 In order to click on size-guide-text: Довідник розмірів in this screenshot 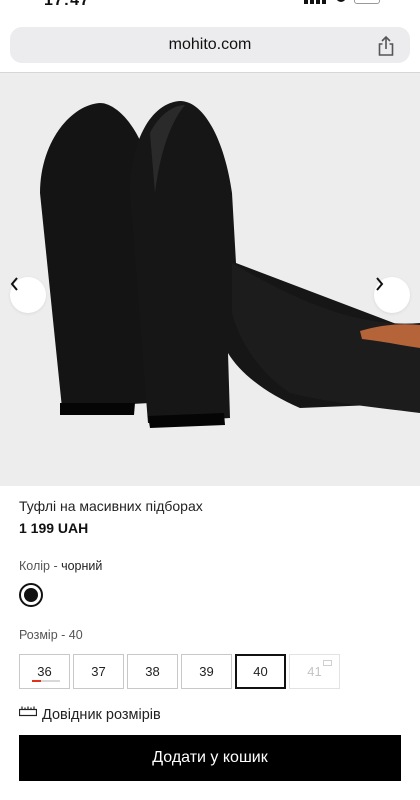, I will do `click(101, 715)`.